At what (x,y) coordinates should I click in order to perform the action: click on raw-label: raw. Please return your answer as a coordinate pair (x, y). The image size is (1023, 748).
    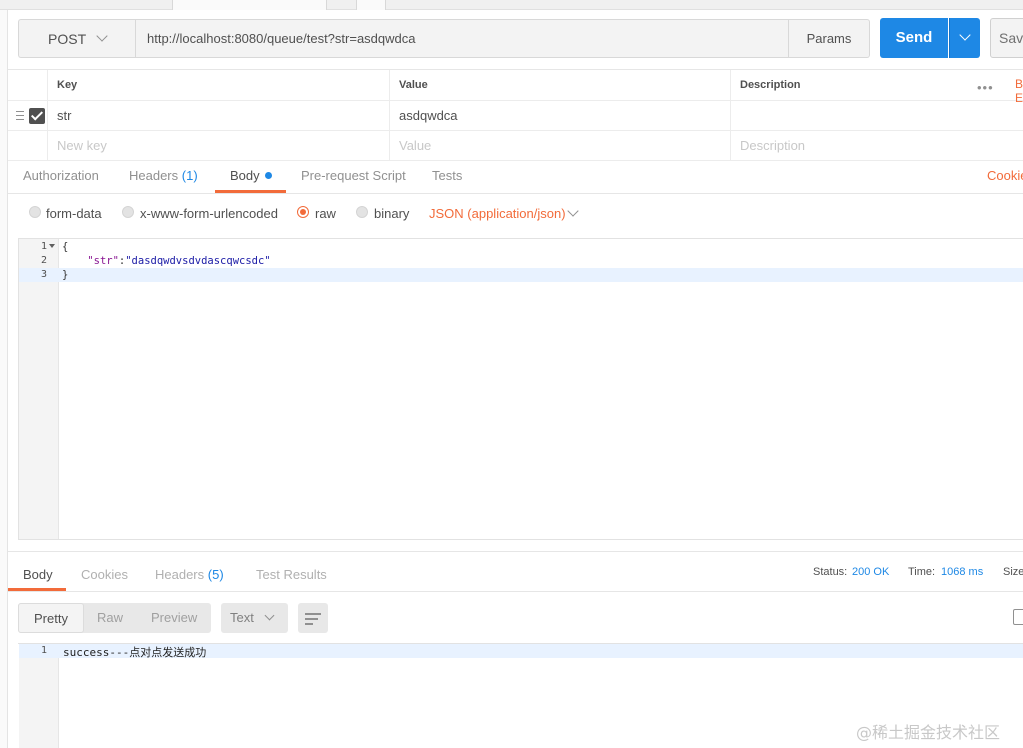
    Looking at the image, I should click on (325, 213).